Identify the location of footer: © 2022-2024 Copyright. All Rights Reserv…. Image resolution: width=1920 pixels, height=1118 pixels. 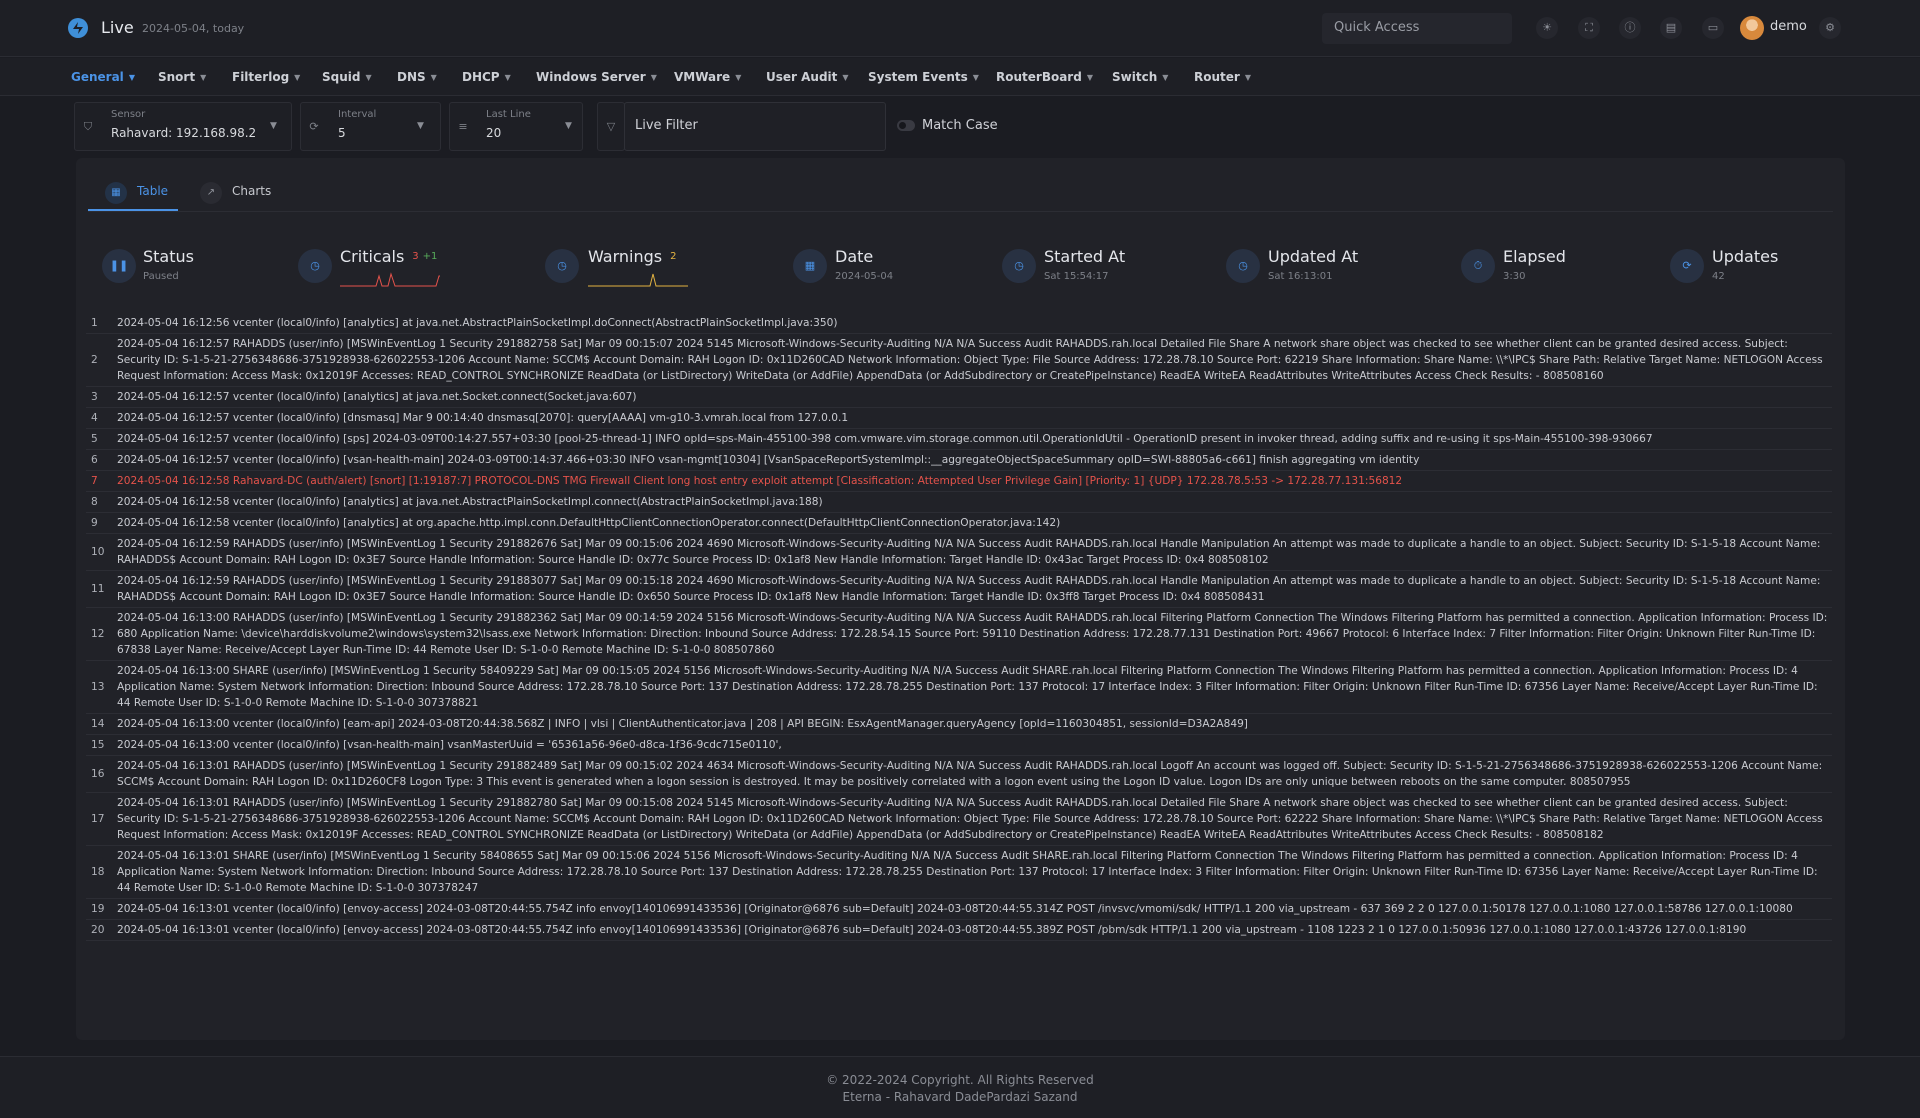
(960, 1087).